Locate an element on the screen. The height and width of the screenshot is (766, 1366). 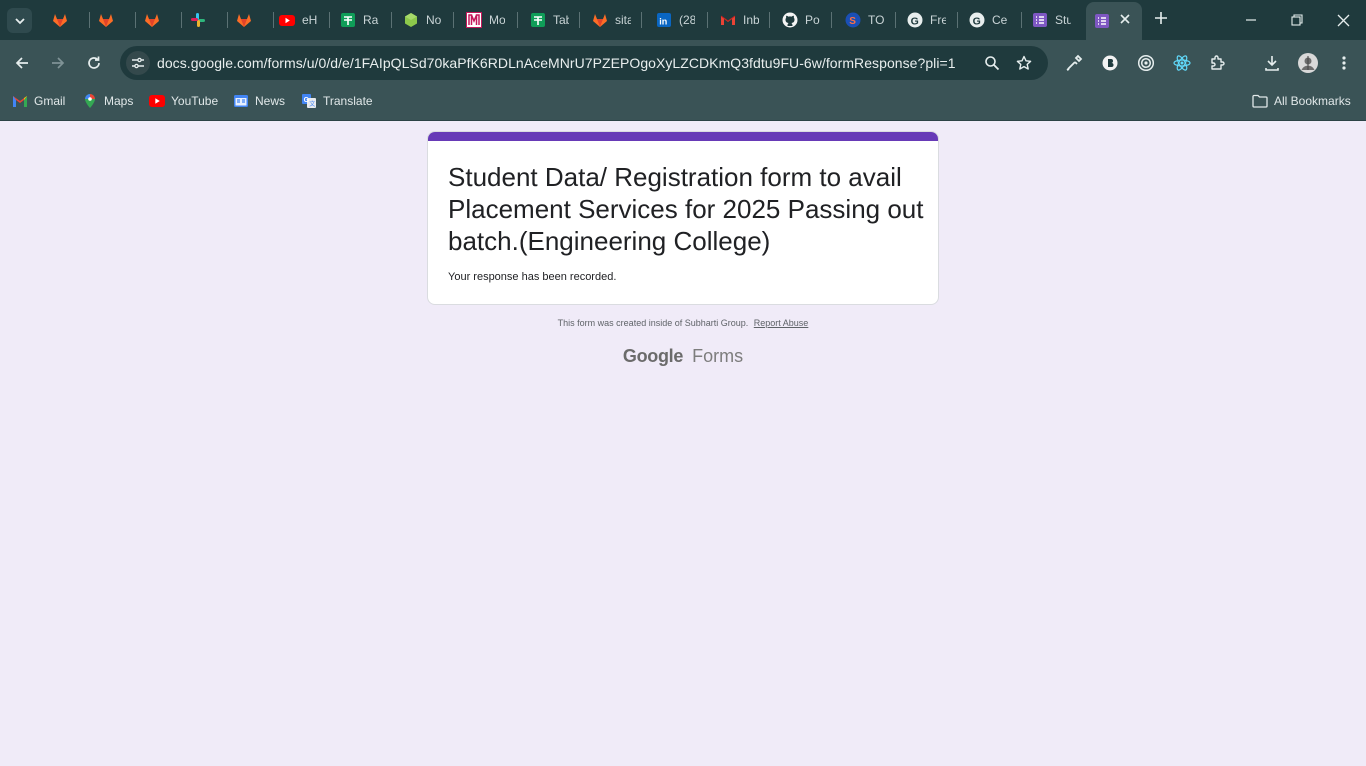
tab-search-button is located at coordinates (19, 20).